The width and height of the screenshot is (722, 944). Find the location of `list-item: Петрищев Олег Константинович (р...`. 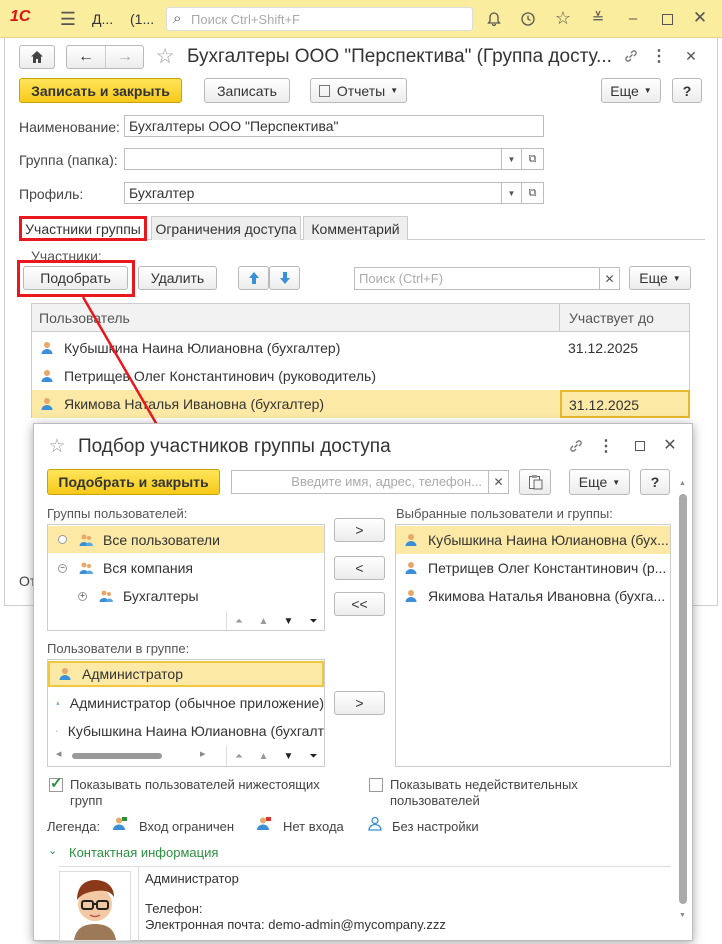

list-item: Петрищев Олег Константинович (р... is located at coordinates (533, 568).